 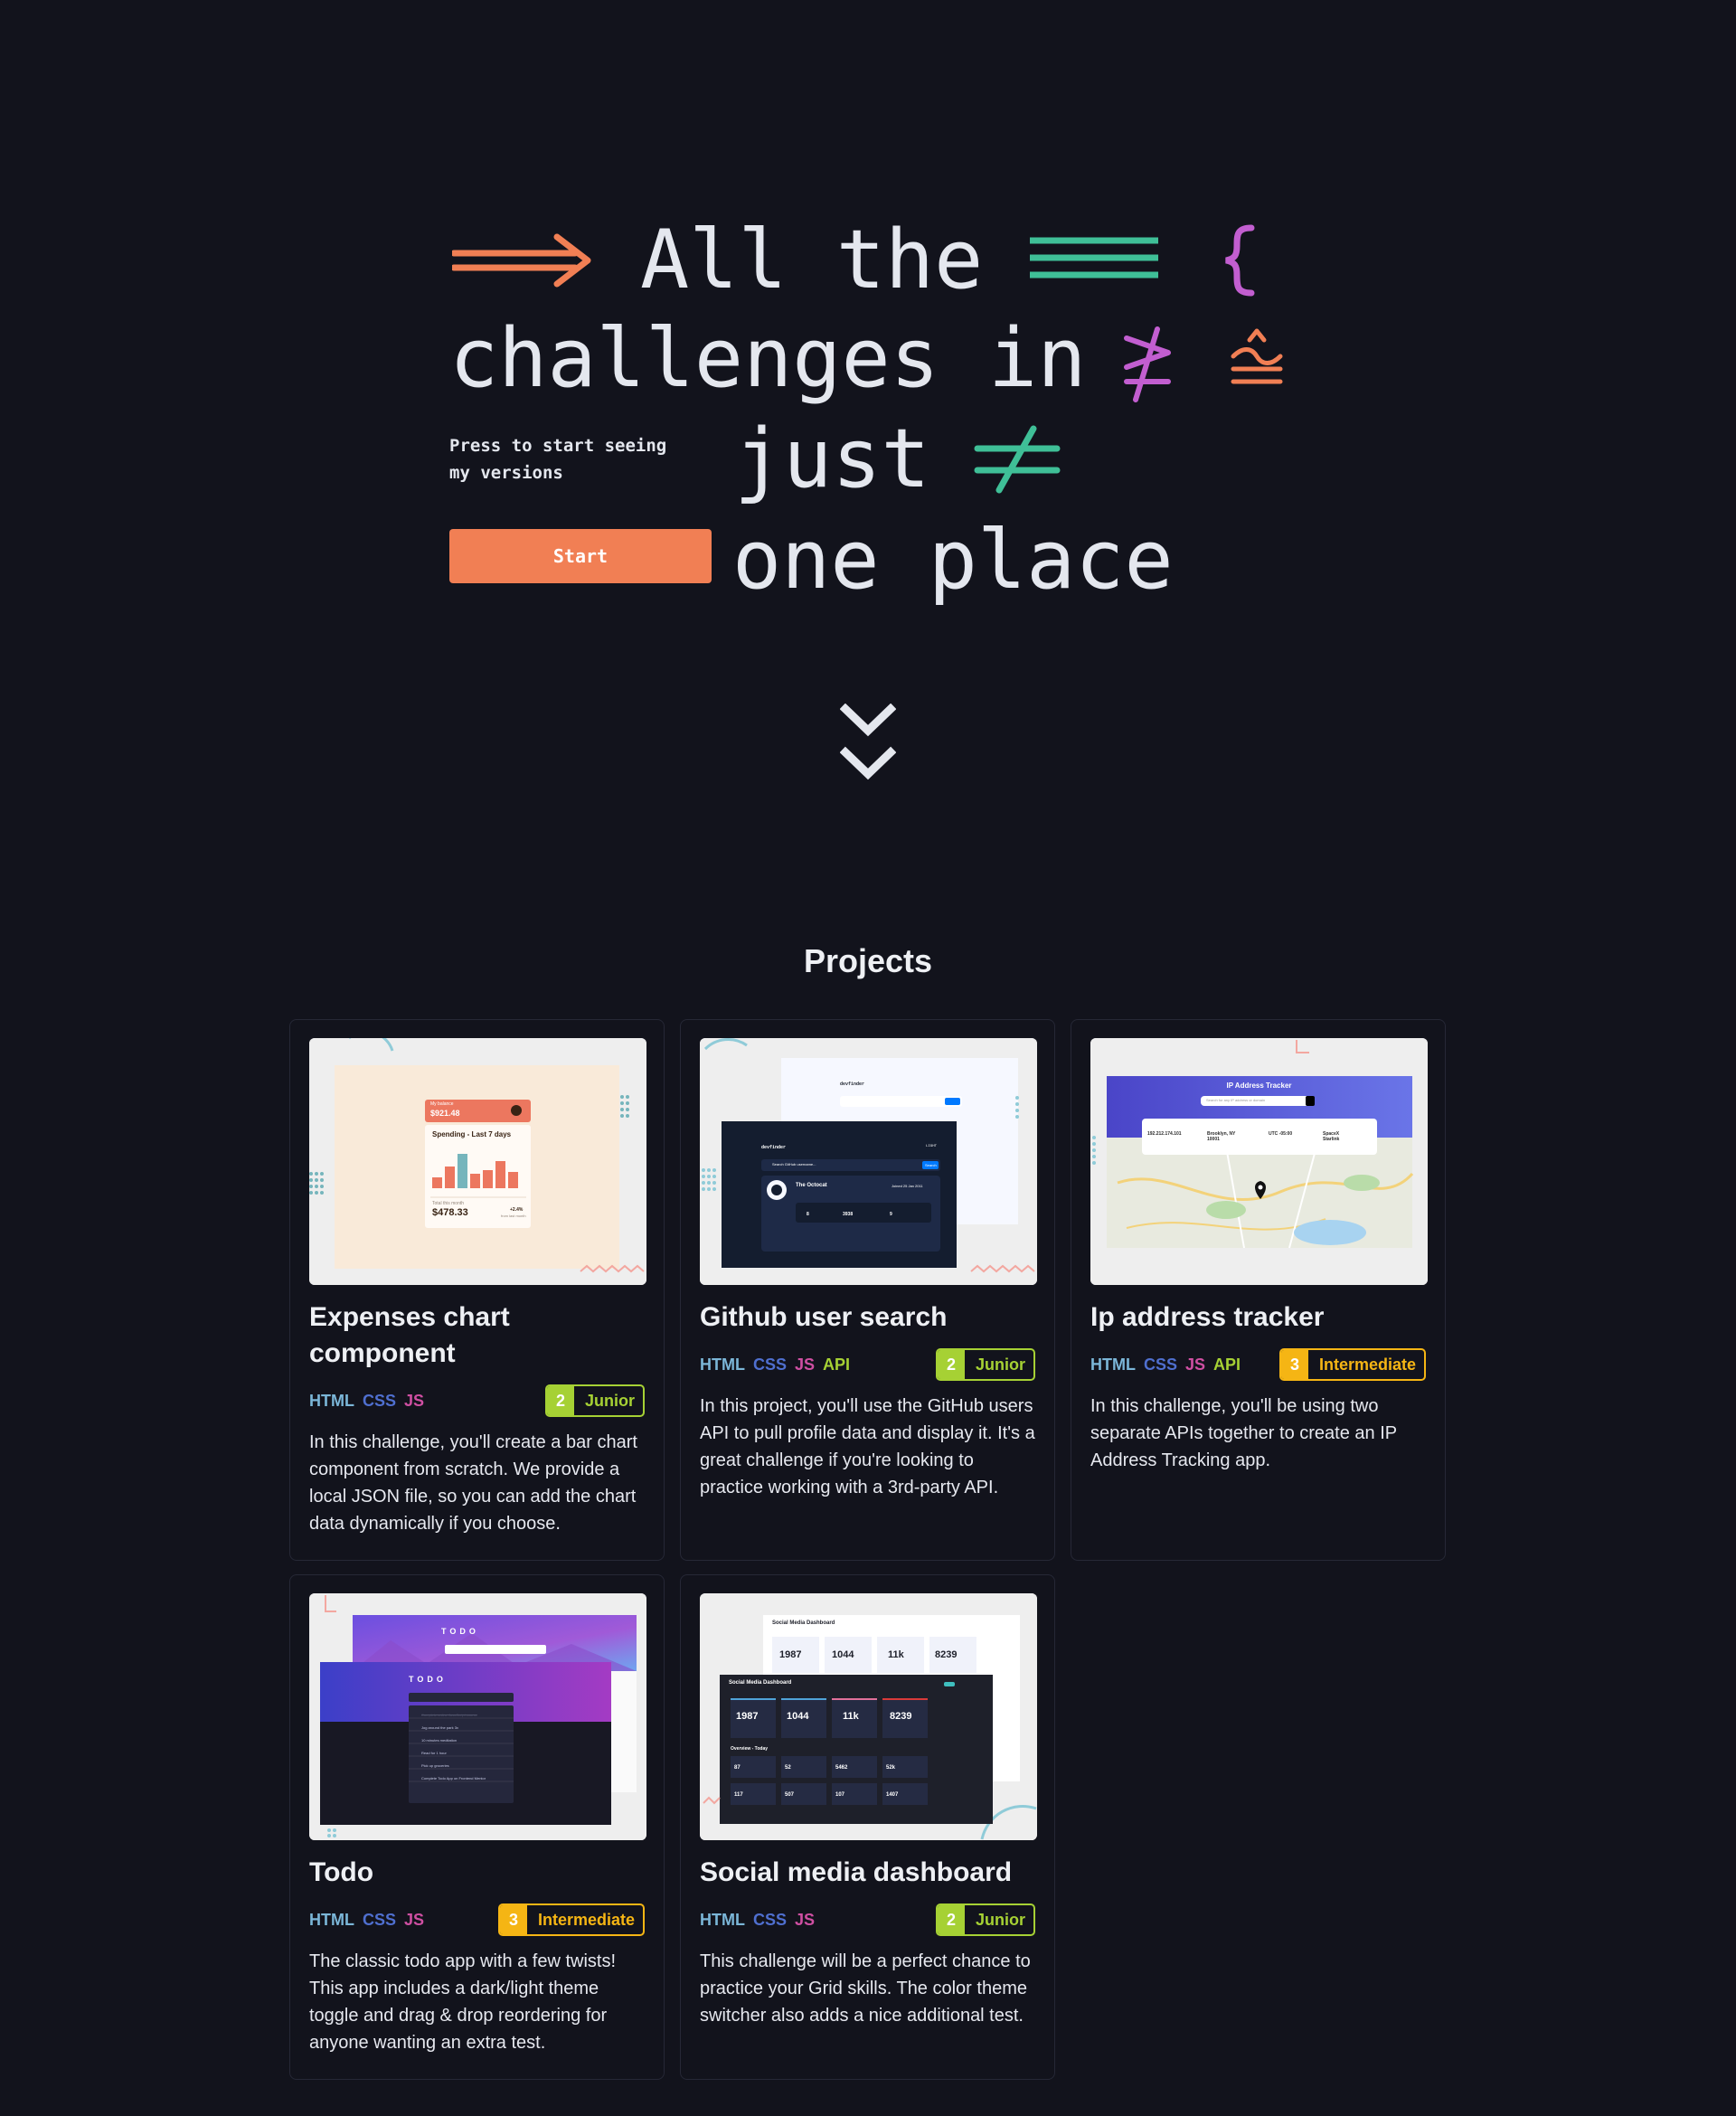 What do you see at coordinates (953, 560) in the screenshot?
I see `hero-line-4: one place` at bounding box center [953, 560].